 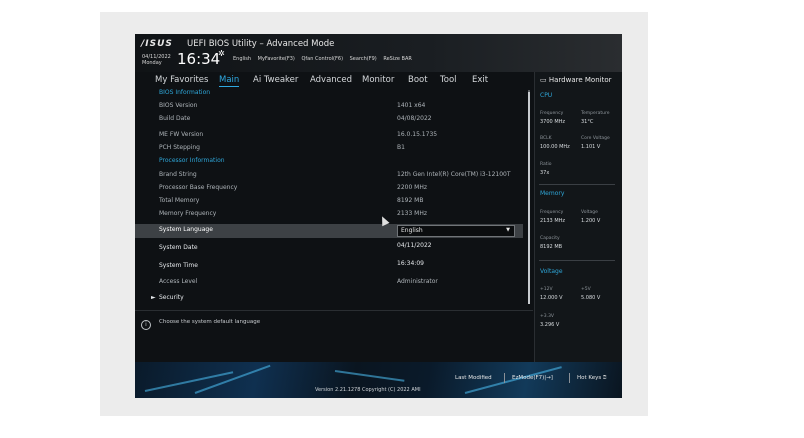 I want to click on row-value: 04/08/2022, so click(x=414, y=118).